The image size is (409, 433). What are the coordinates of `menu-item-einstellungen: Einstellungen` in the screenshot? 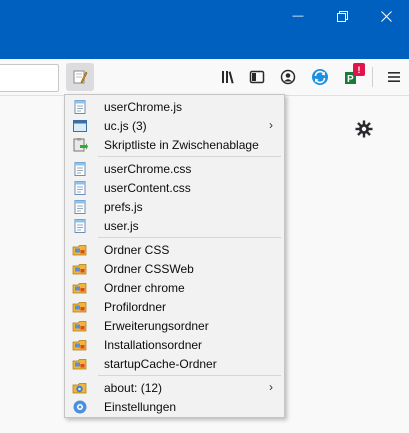 It's located at (174, 406).